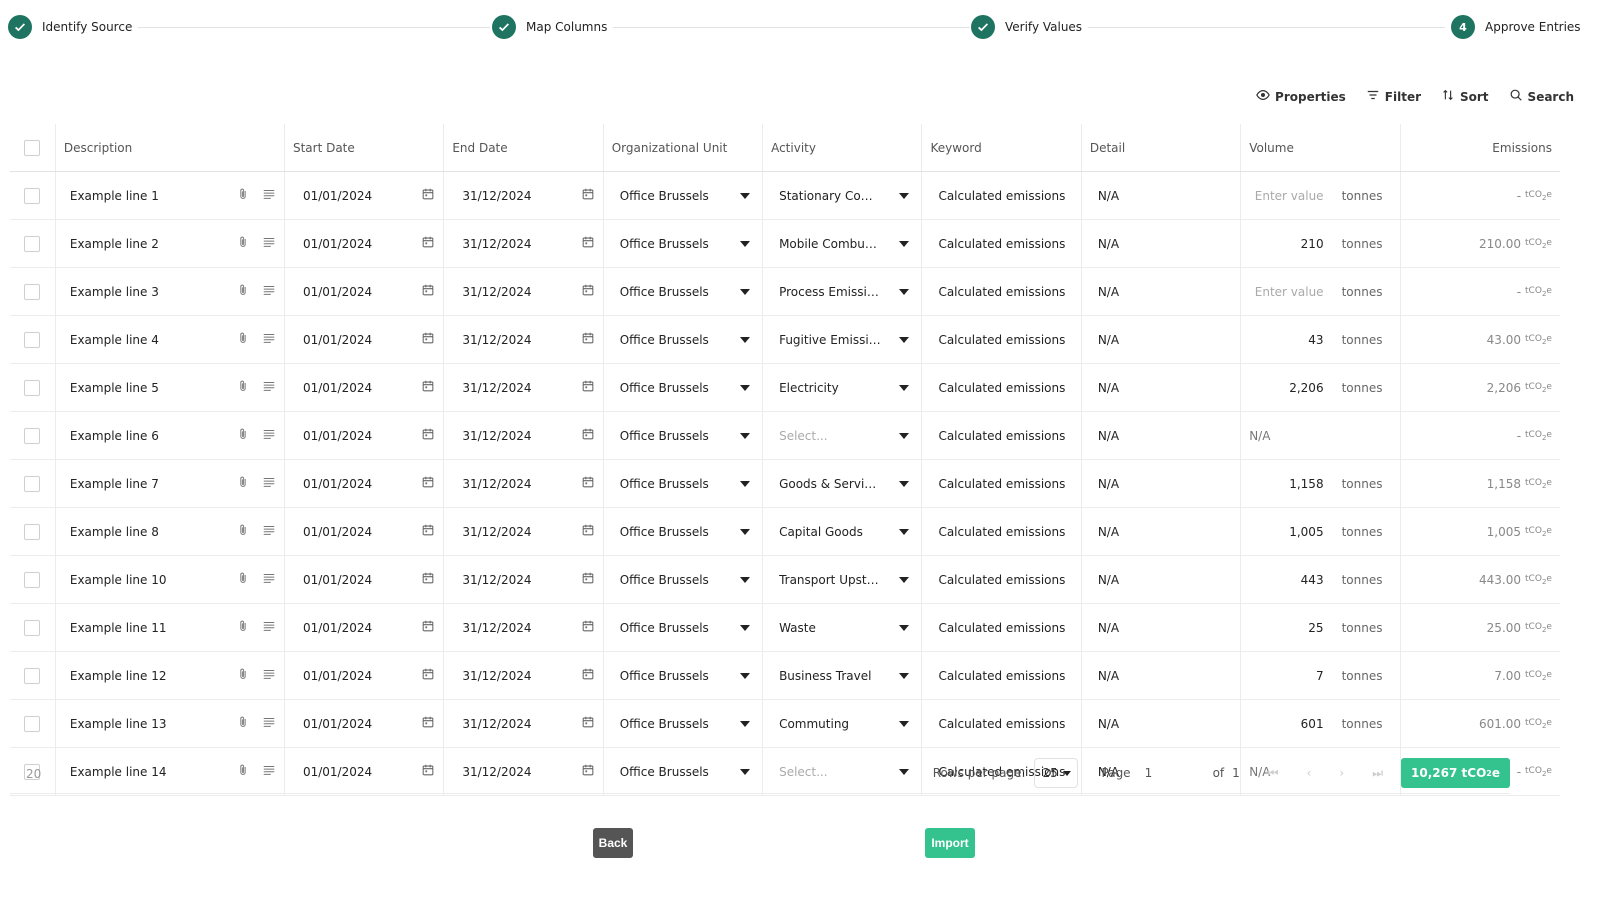 This screenshot has height=900, width=1622. What do you see at coordinates (1301, 96) in the screenshot?
I see `properties-button: Properties` at bounding box center [1301, 96].